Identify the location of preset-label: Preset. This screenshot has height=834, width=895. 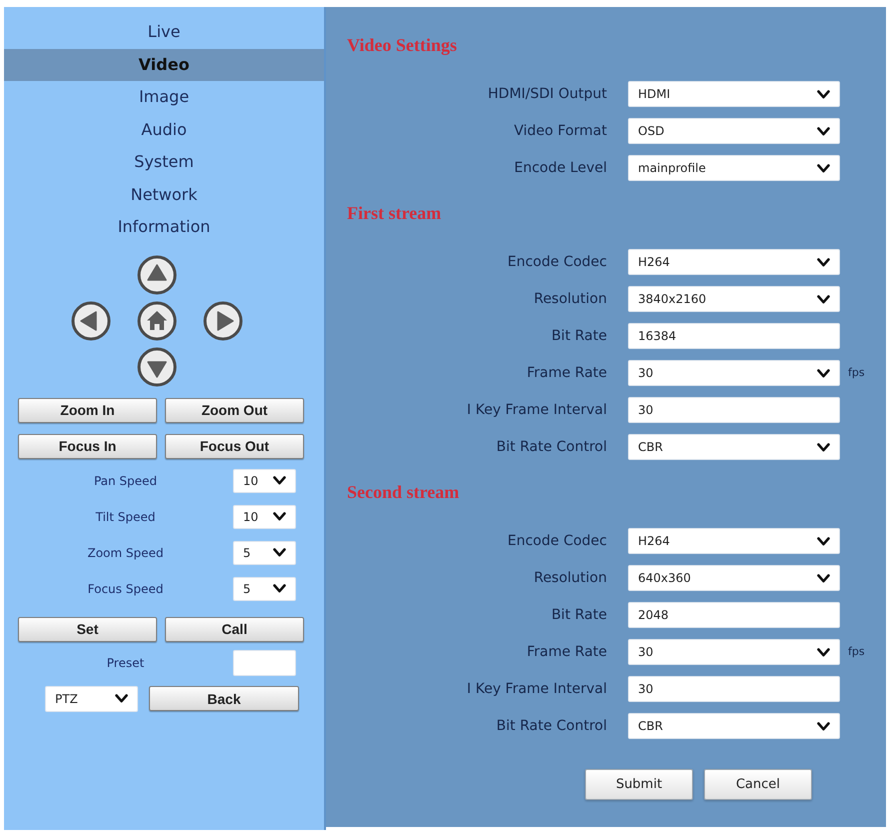
(126, 663).